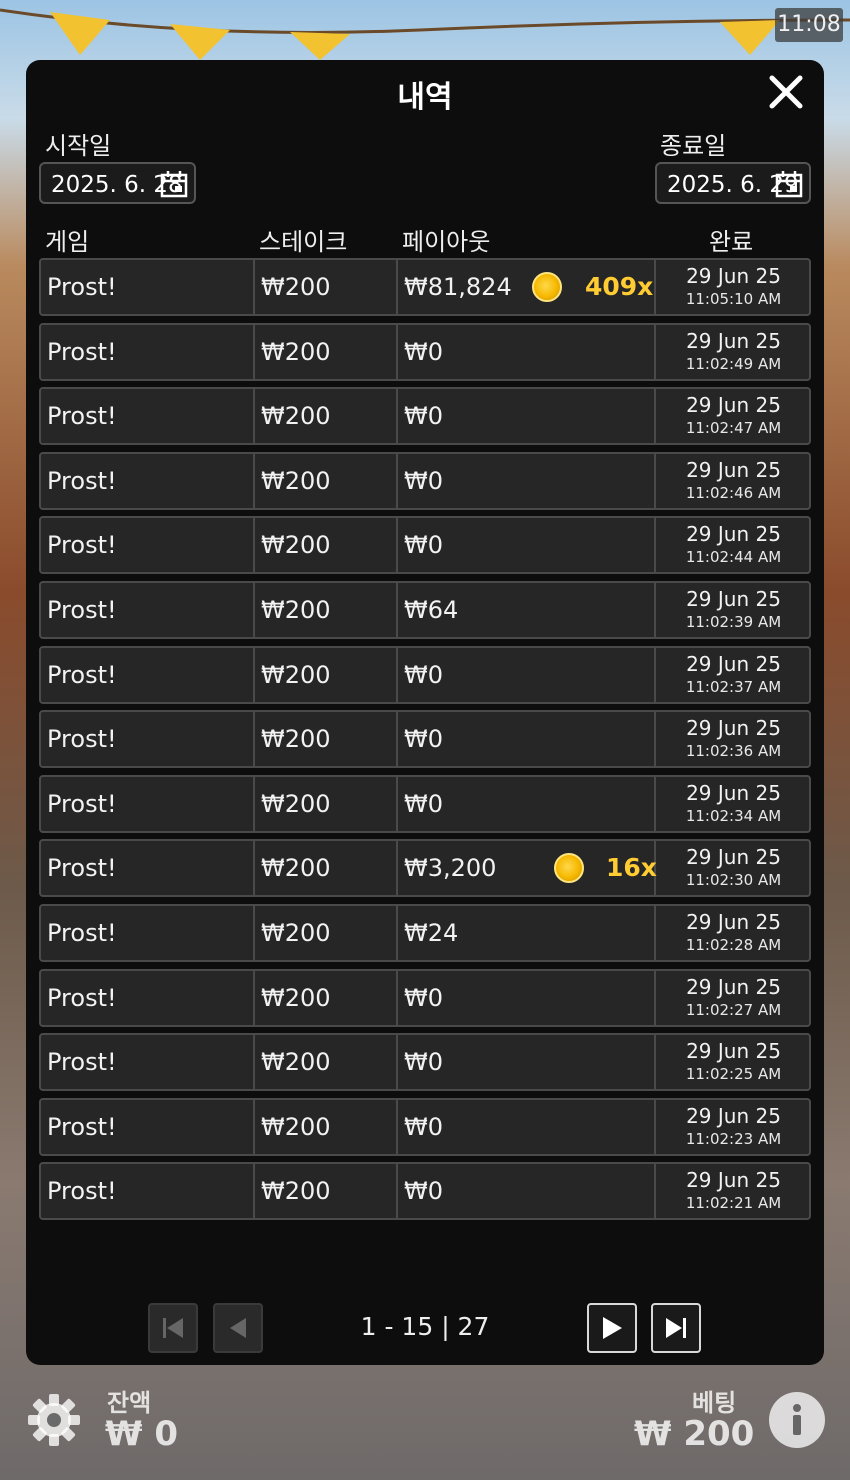 The height and width of the screenshot is (1480, 850). I want to click on completed-cell: 29 Jun 25 11:02:21 AM, so click(733, 1191).